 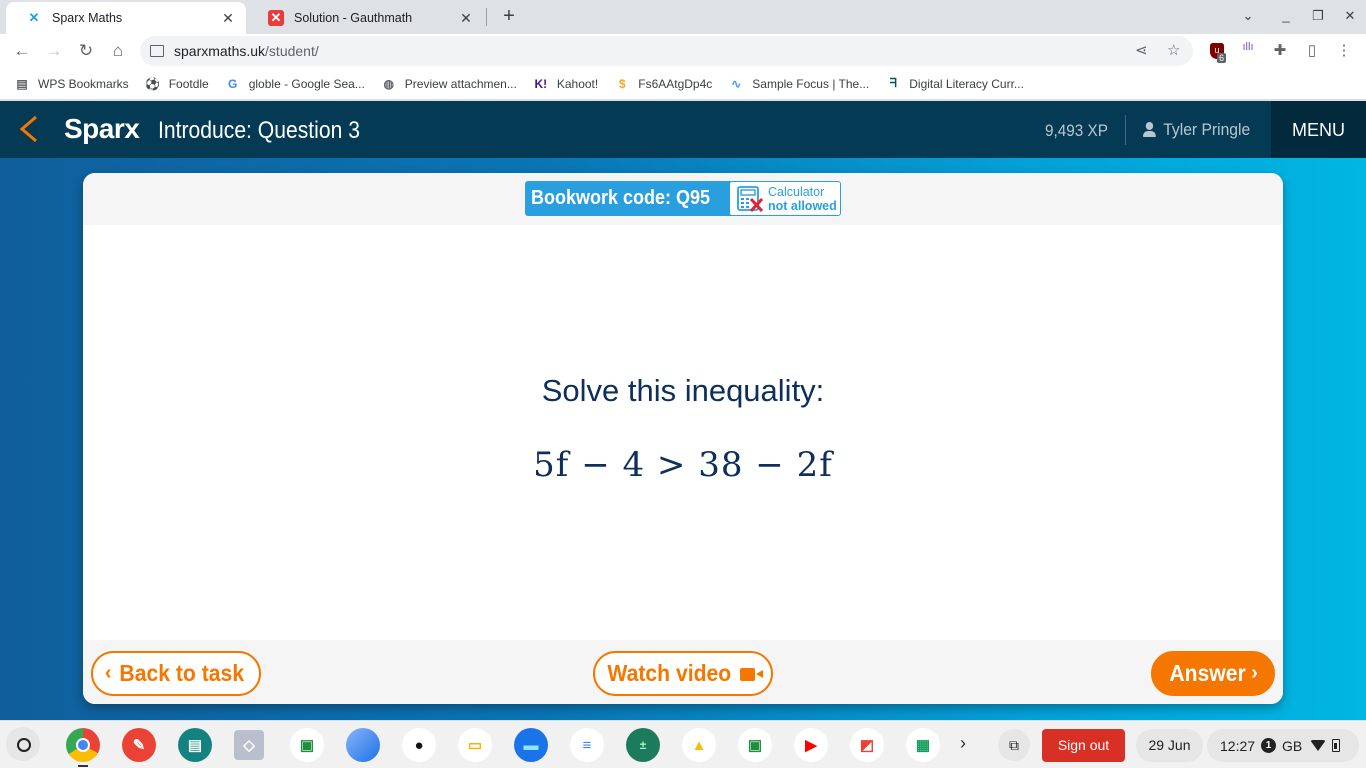 What do you see at coordinates (867, 745) in the screenshot?
I see `office-app-icon: ◩` at bounding box center [867, 745].